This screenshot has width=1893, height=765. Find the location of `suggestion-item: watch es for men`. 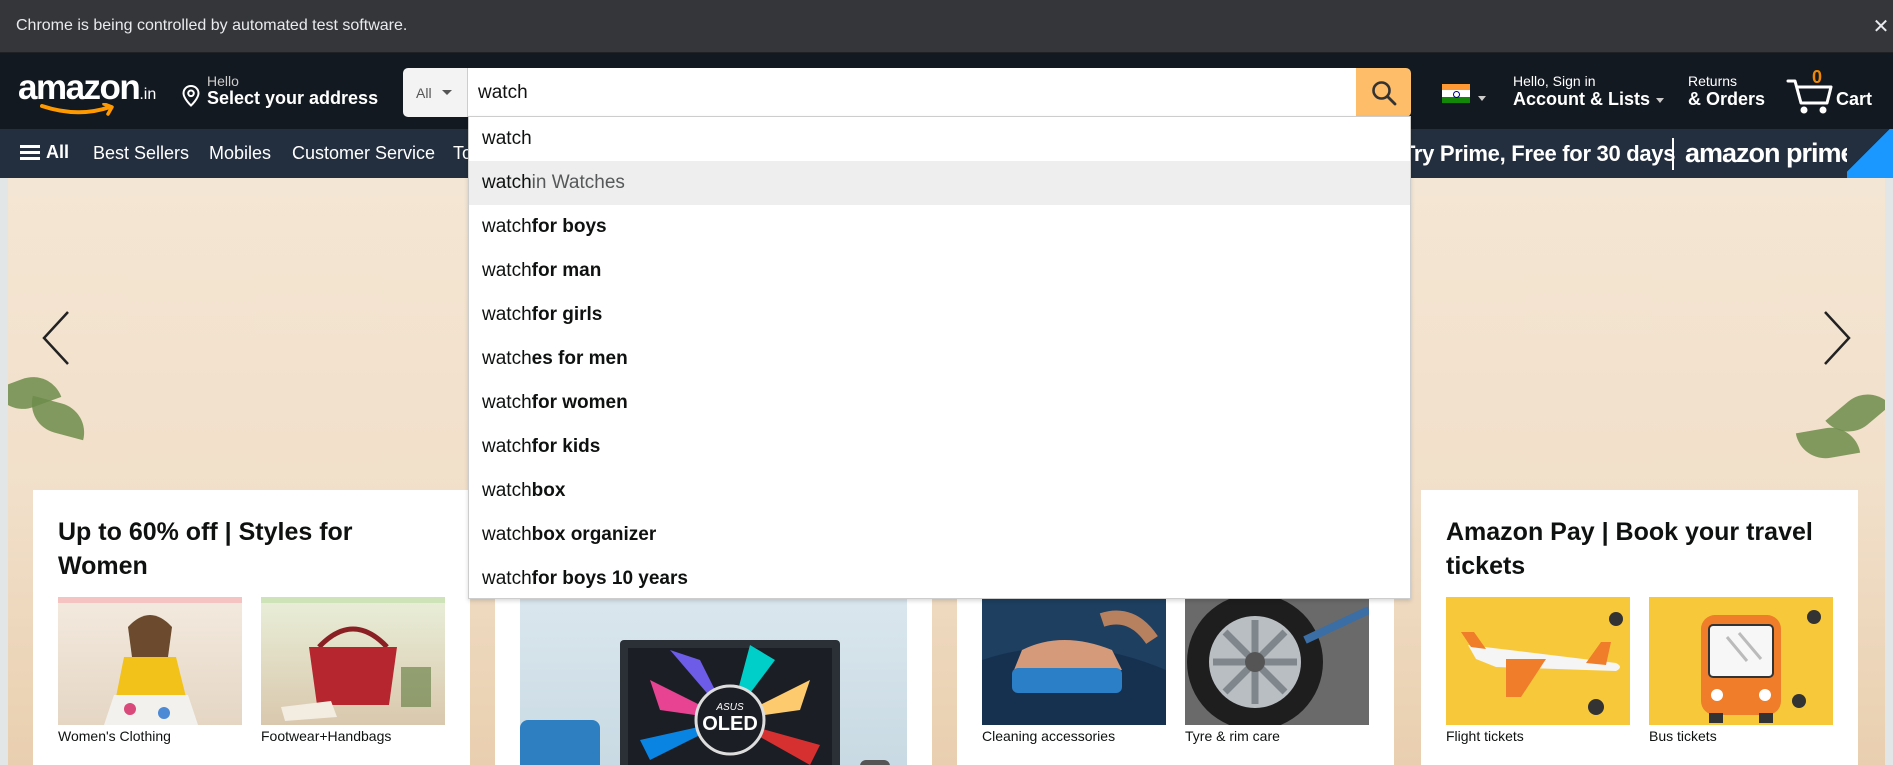

suggestion-item: watch es for men is located at coordinates (939, 359).